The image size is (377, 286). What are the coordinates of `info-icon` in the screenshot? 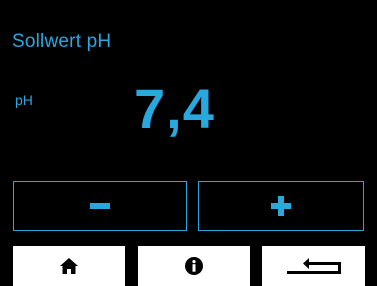 It's located at (194, 266).